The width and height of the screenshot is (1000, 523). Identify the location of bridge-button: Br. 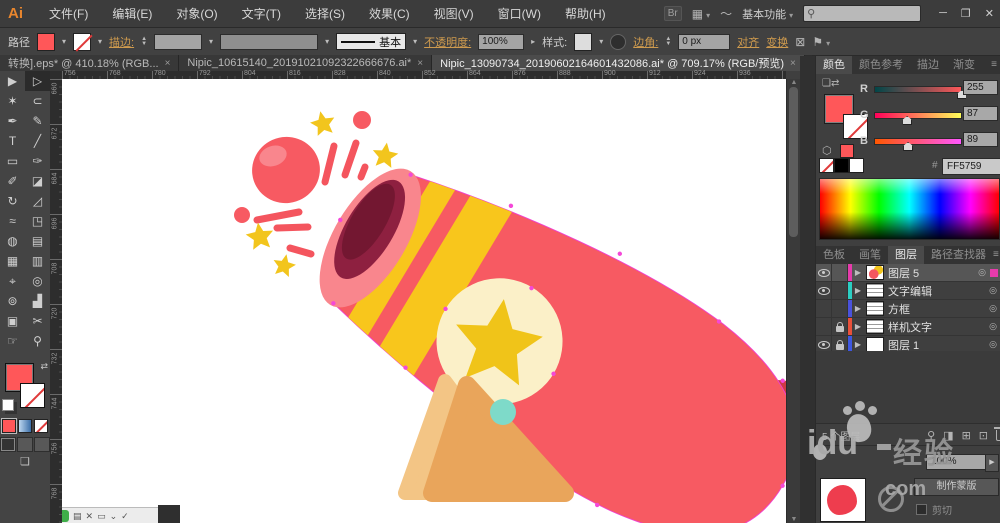
(672, 13).